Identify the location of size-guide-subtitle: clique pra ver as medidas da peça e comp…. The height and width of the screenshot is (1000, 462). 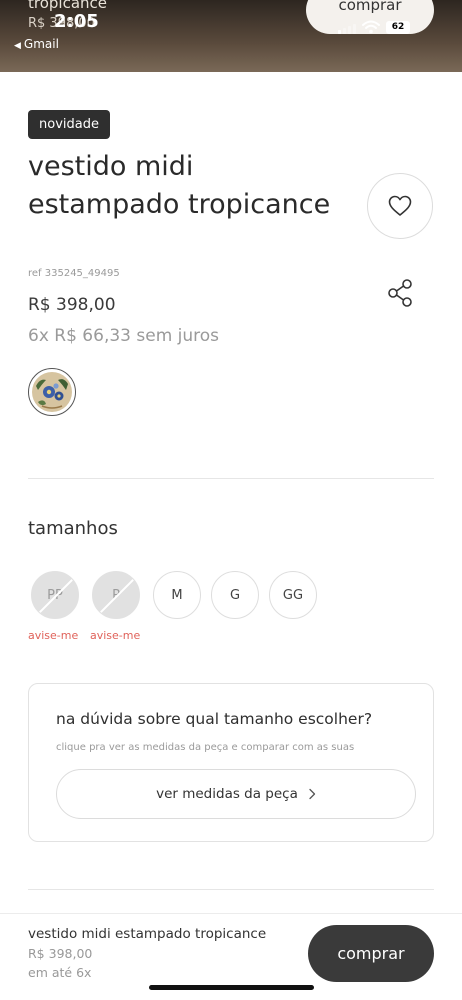
(205, 747).